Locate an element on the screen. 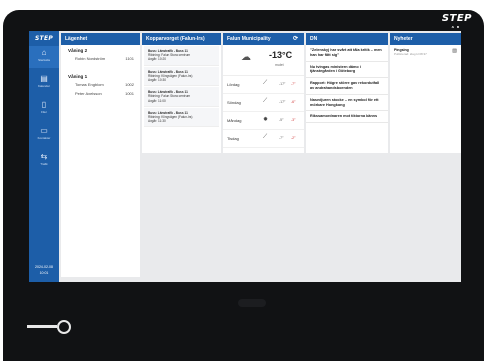 This screenshot has width=487, height=361. sidebar-item-home: ⌂ Startsida is located at coordinates (44, 57).